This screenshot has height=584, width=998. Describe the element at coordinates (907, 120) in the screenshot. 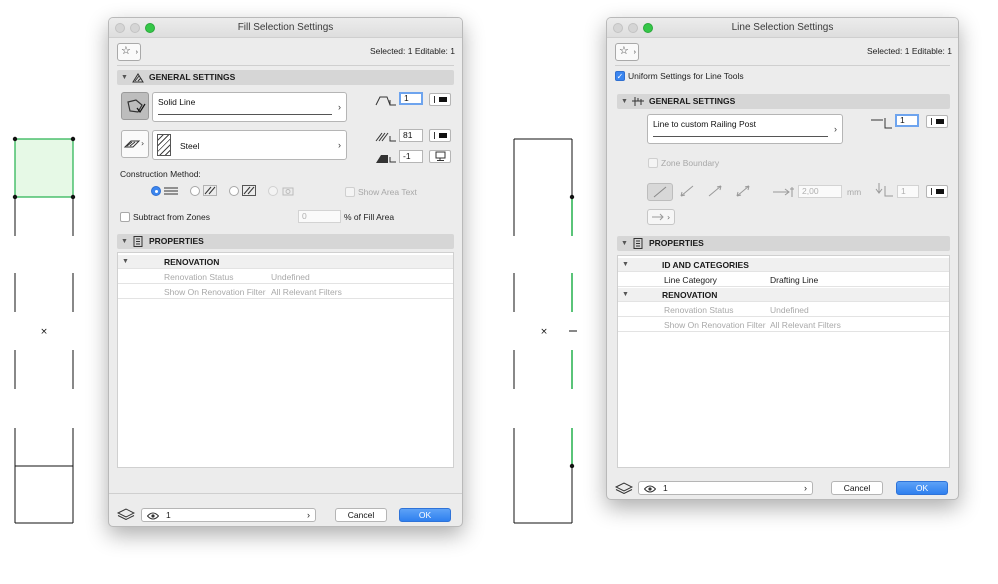

I see `line-pen-input: 1` at that location.